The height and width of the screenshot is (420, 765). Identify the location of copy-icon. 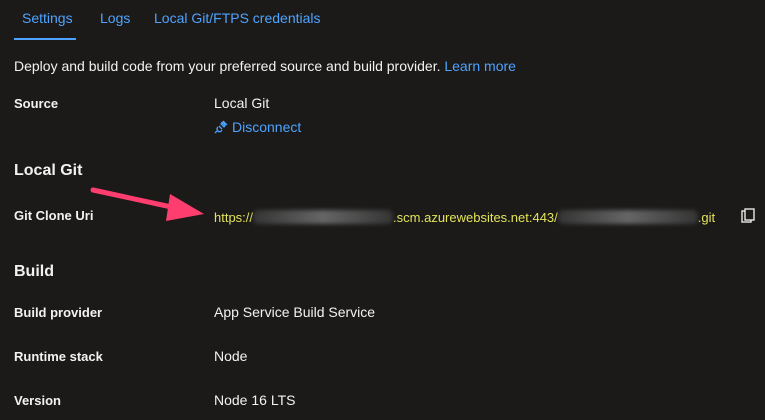
(748, 217).